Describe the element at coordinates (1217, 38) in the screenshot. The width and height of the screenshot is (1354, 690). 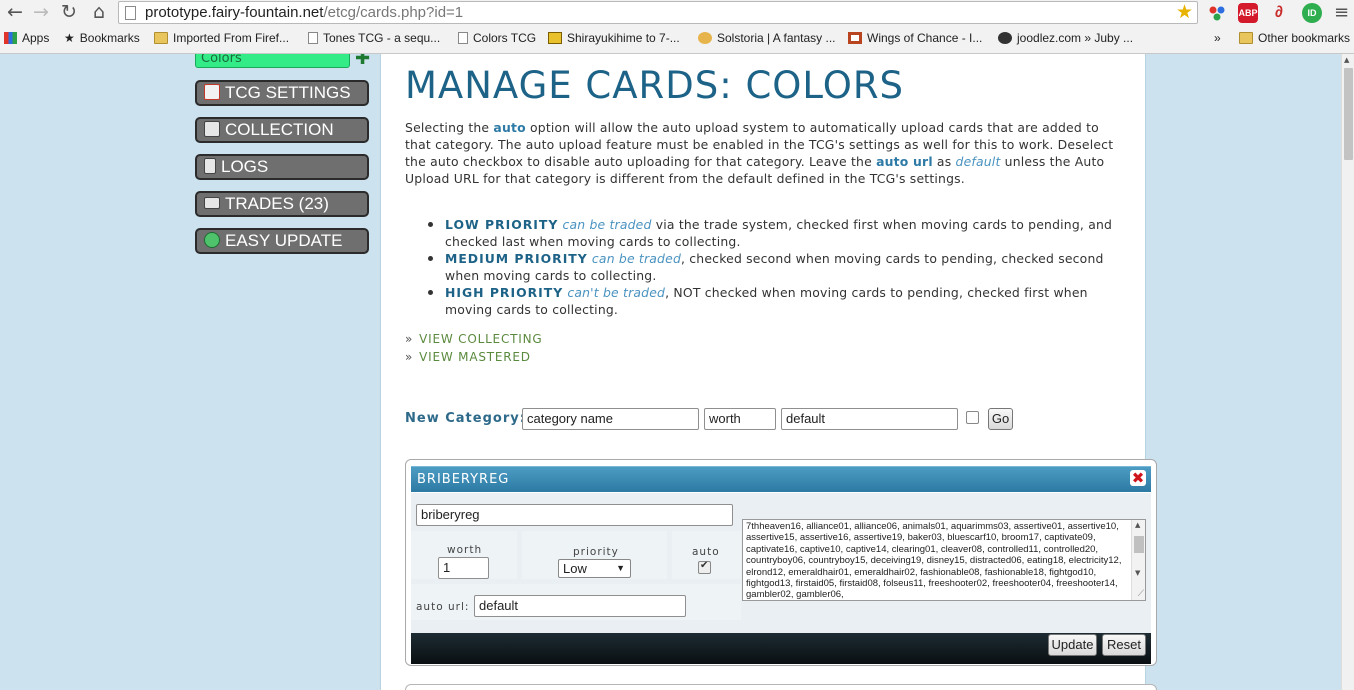
I see `bookmarks-overflow-chevron: »` at that location.